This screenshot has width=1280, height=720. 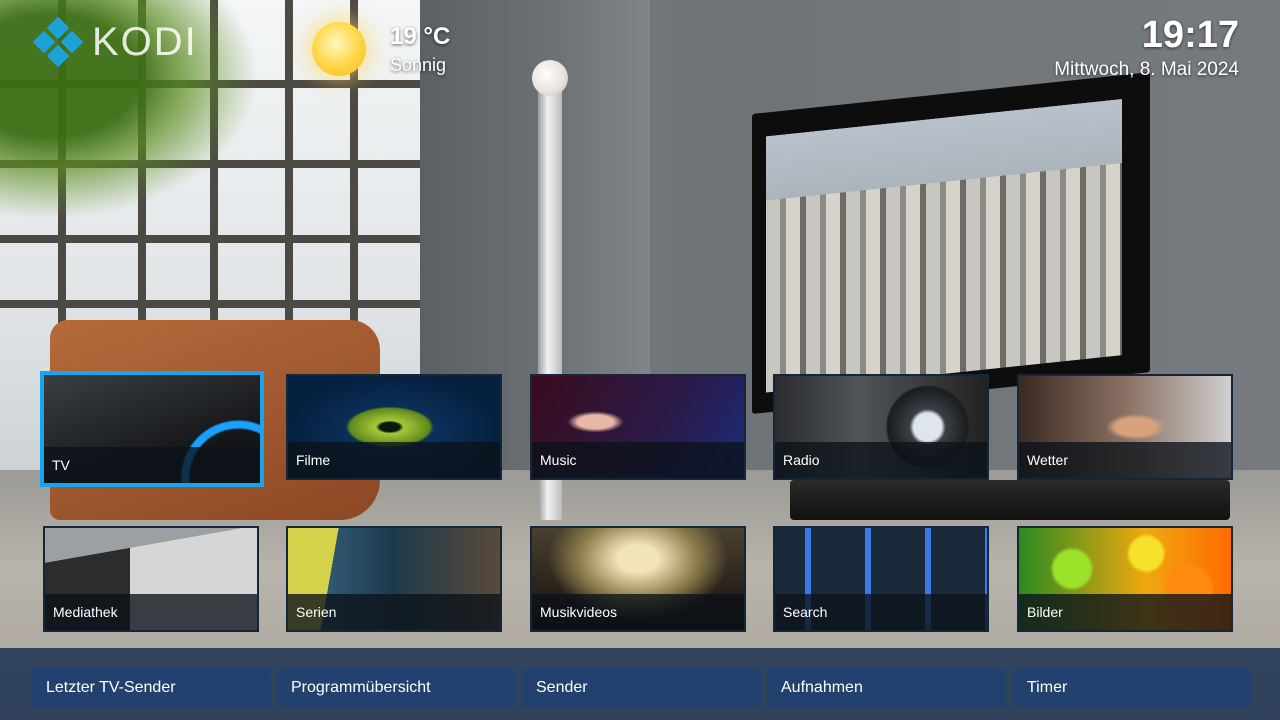 What do you see at coordinates (881, 427) in the screenshot?
I see `tile-radio: Radio` at bounding box center [881, 427].